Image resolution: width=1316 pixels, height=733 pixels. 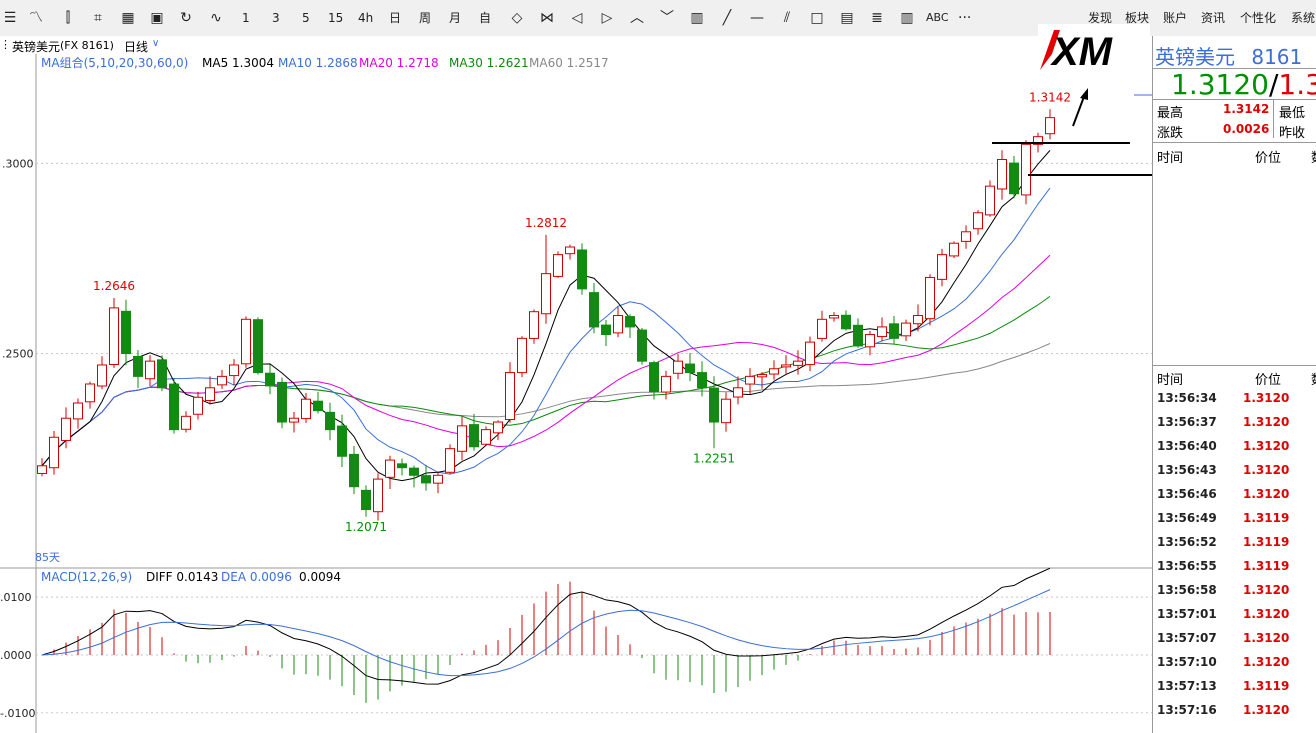 What do you see at coordinates (47, 557) in the screenshot?
I see `visible-days-label: 85天` at bounding box center [47, 557].